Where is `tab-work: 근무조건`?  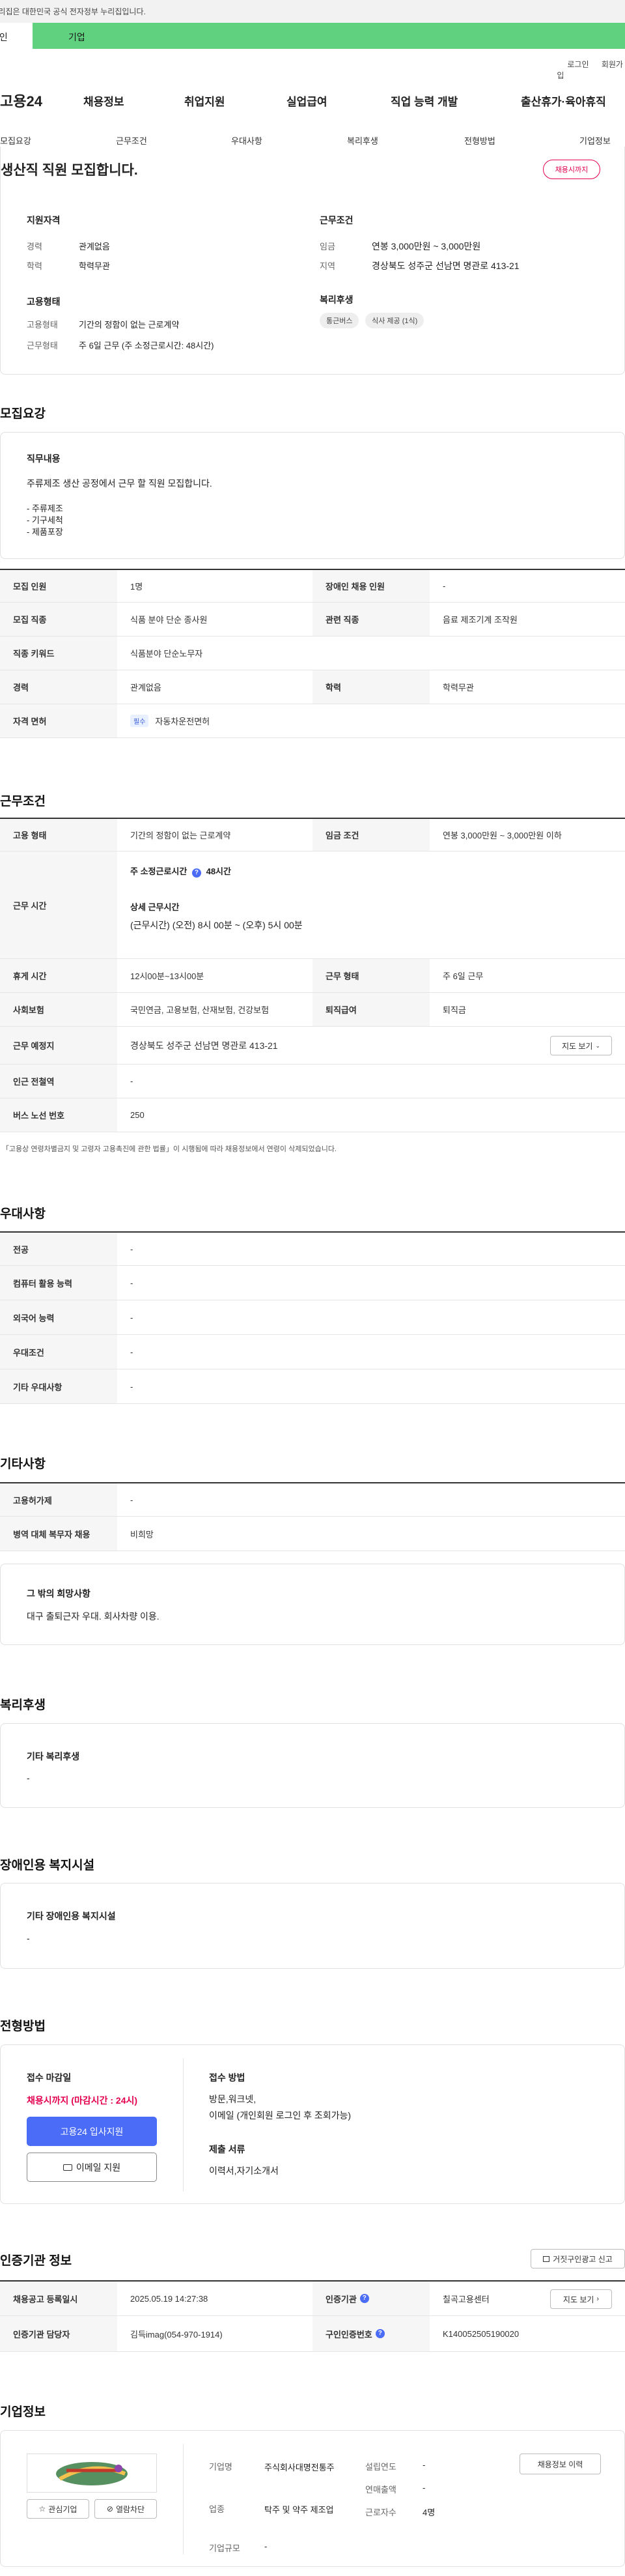 tab-work: 근무조건 is located at coordinates (131, 140).